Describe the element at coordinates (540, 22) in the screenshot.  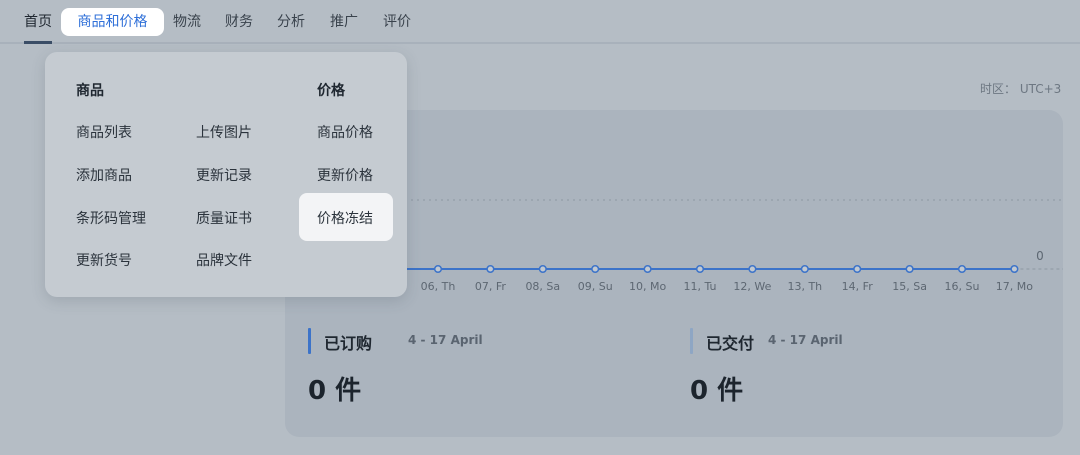
I see `top-nav: 首页 商品和价格 物流 财务 分析 推广 评价` at that location.